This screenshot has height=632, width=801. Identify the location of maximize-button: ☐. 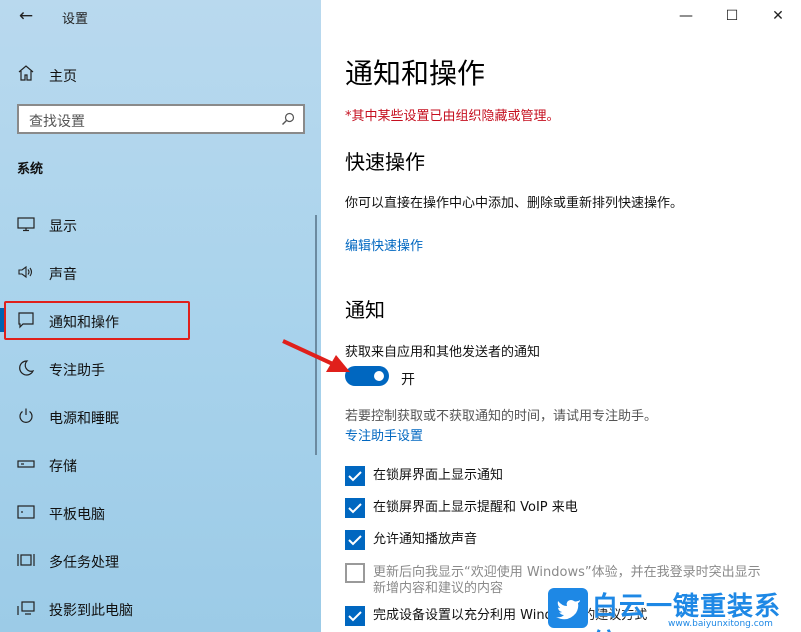
(732, 16).